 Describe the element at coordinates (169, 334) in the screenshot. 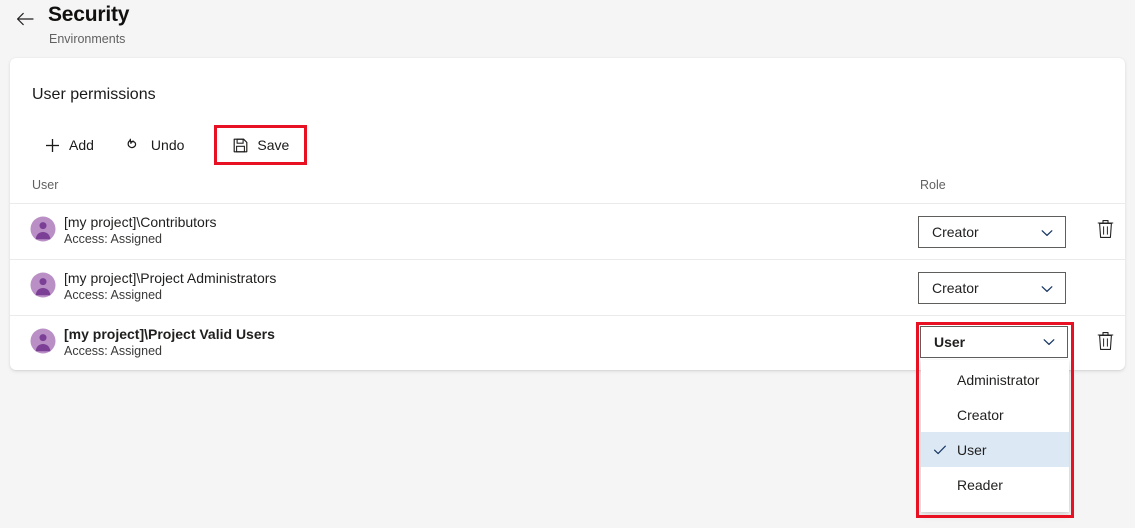

I see `row-user-name: [my project]\Project Valid Users` at that location.